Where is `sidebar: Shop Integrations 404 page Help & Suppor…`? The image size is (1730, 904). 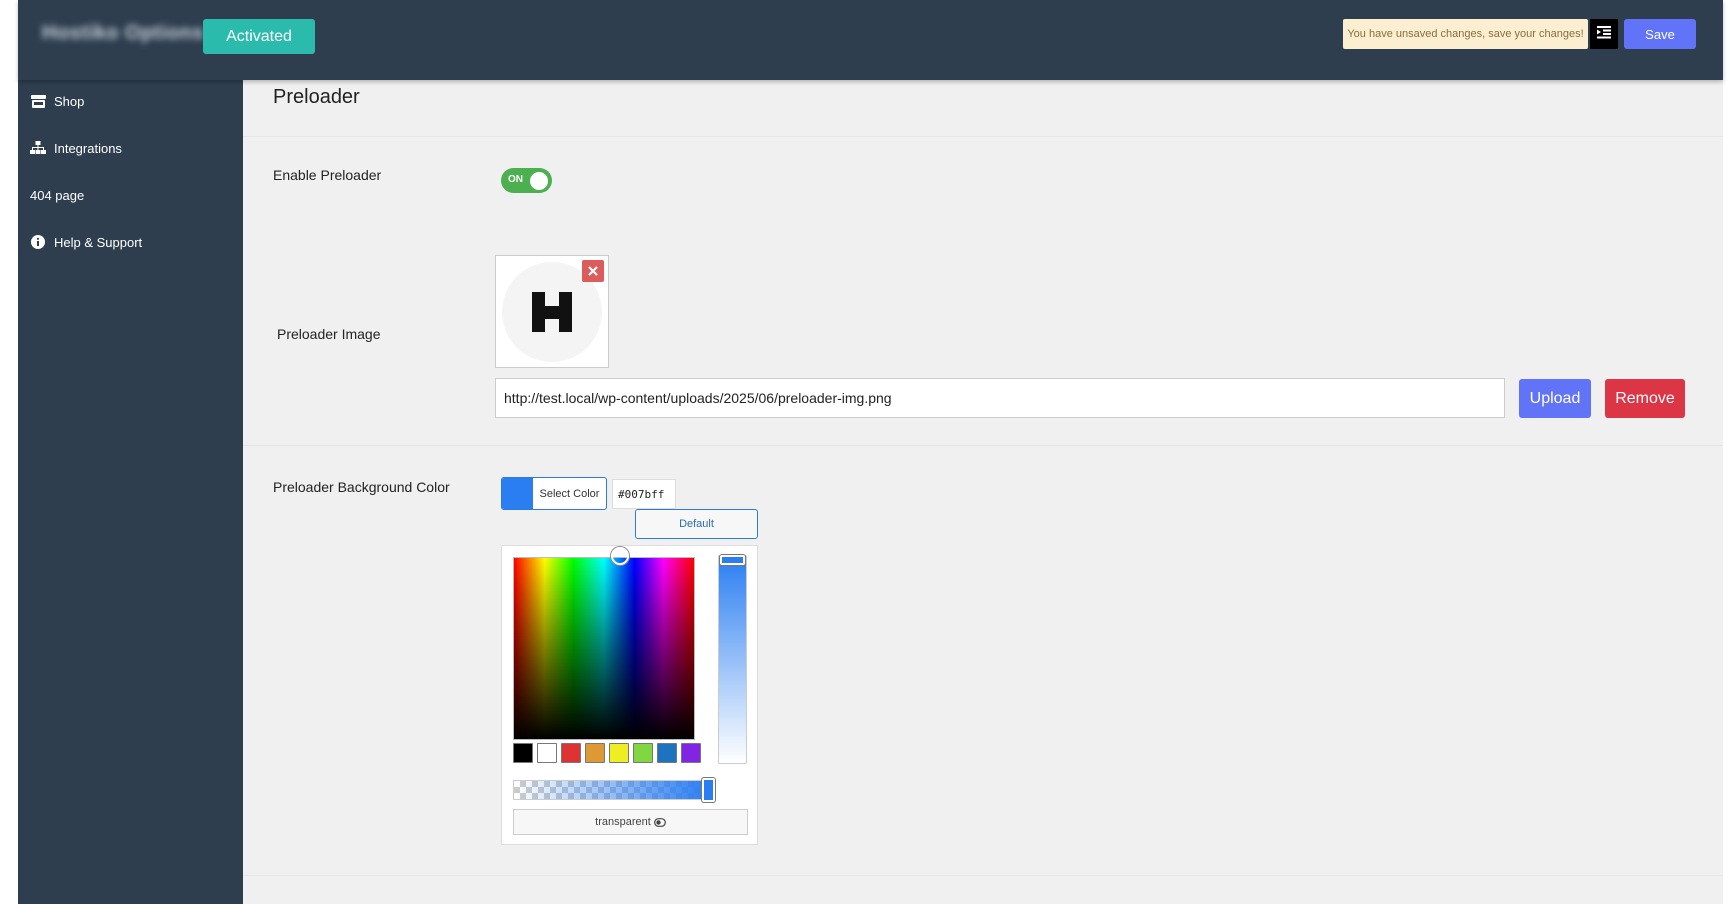 sidebar: Shop Integrations 404 page Help & Suppor… is located at coordinates (130, 492).